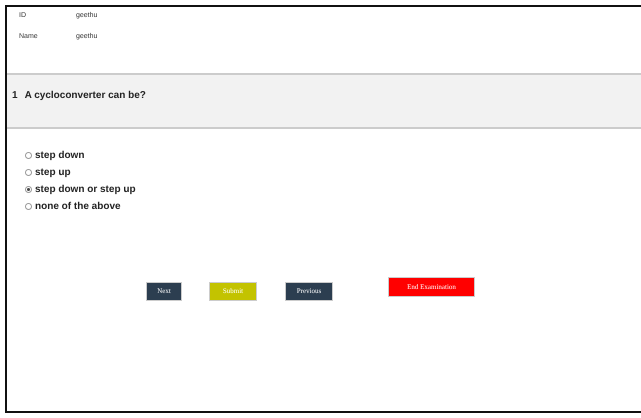 This screenshot has height=418, width=641. I want to click on option-label: step up, so click(53, 173).